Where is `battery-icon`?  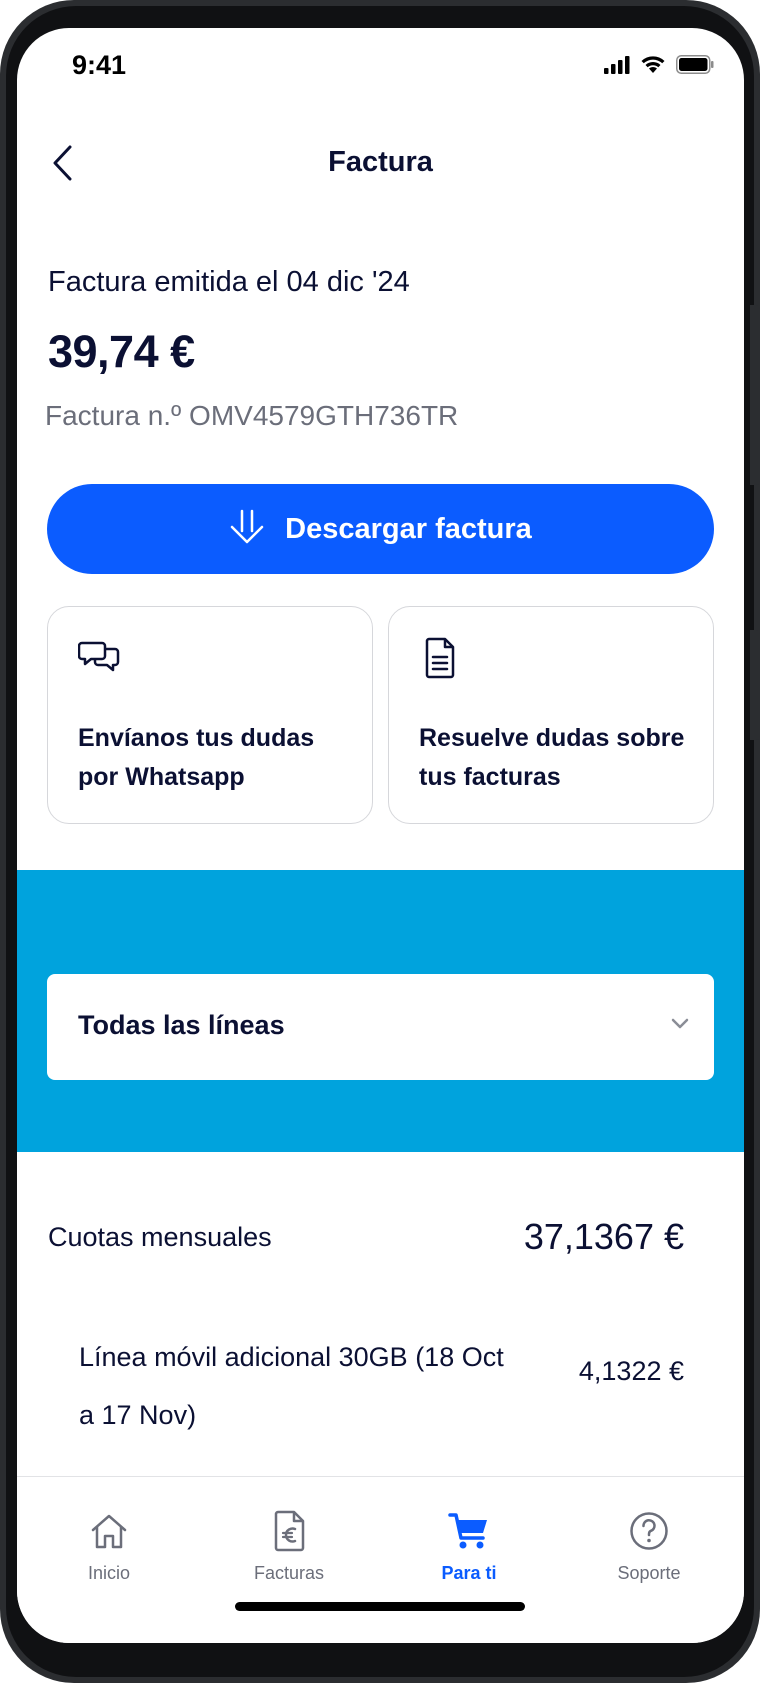 battery-icon is located at coordinates (695, 64).